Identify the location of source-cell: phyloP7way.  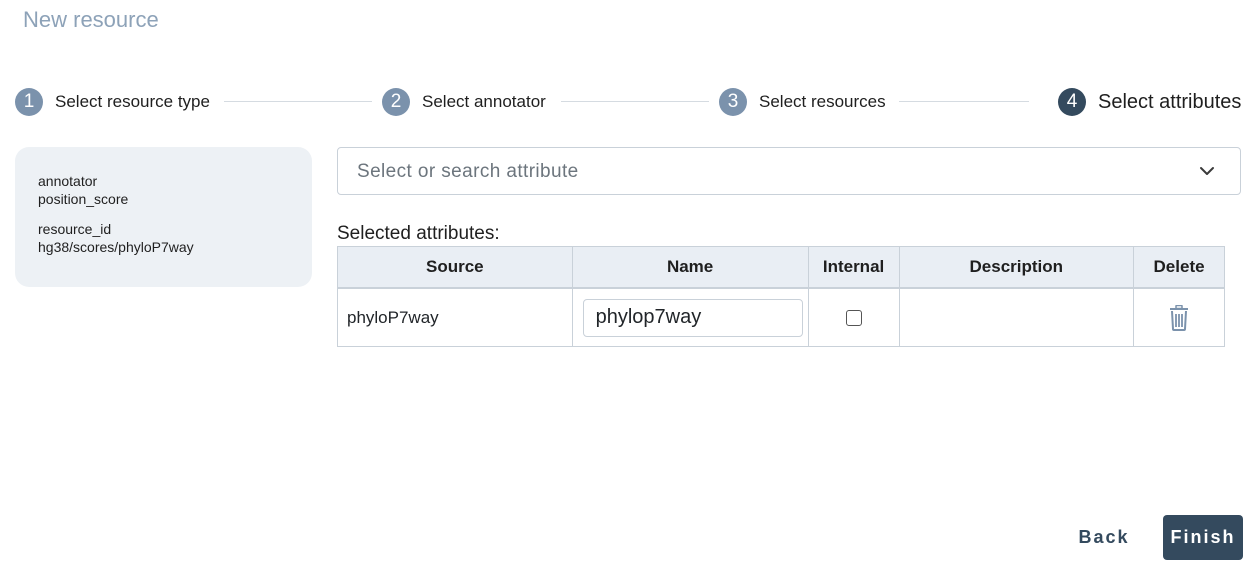
(455, 317).